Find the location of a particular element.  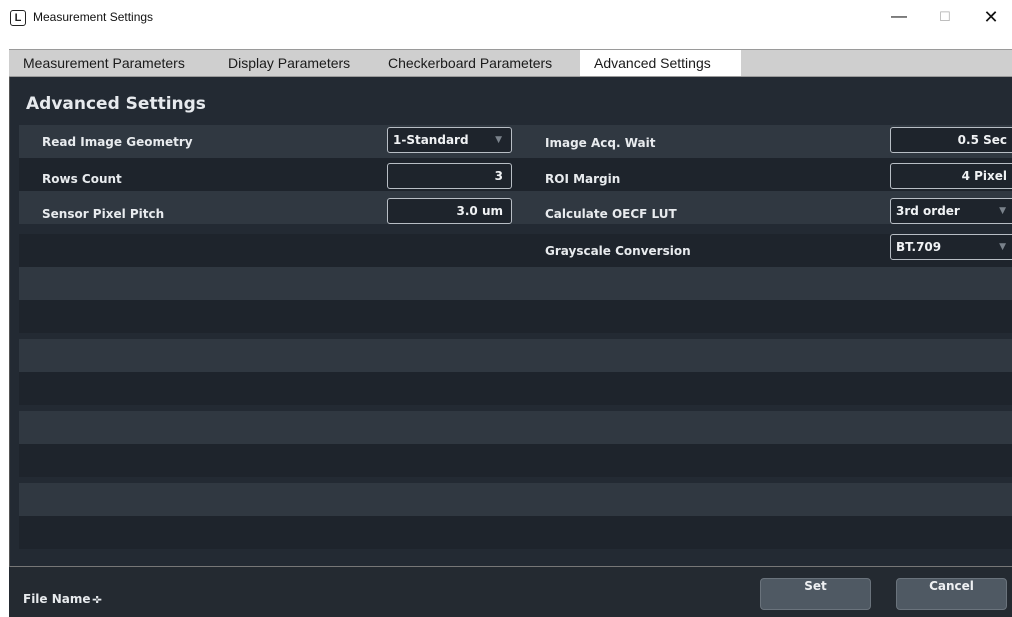

read-image-geometry-select: 1-Standard ▼ is located at coordinates (449, 140).